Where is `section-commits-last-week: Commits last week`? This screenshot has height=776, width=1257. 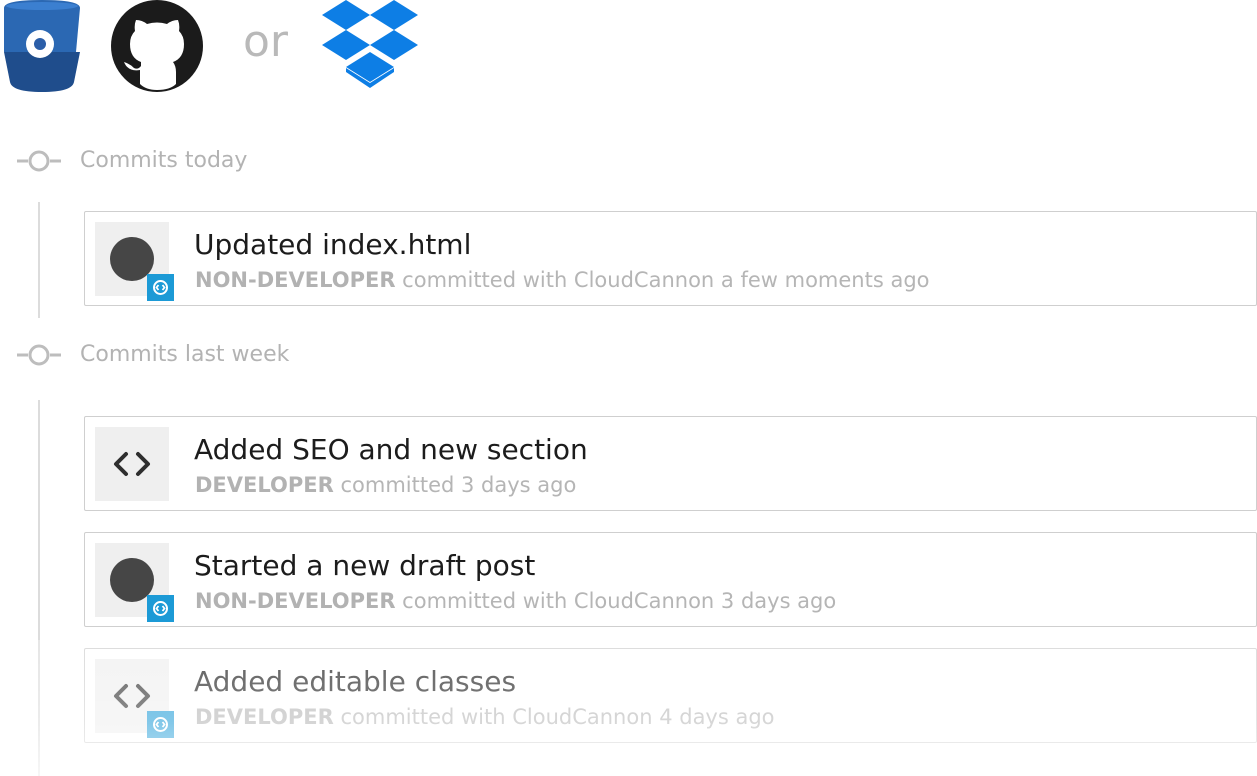 section-commits-last-week: Commits last week is located at coordinates (217, 355).